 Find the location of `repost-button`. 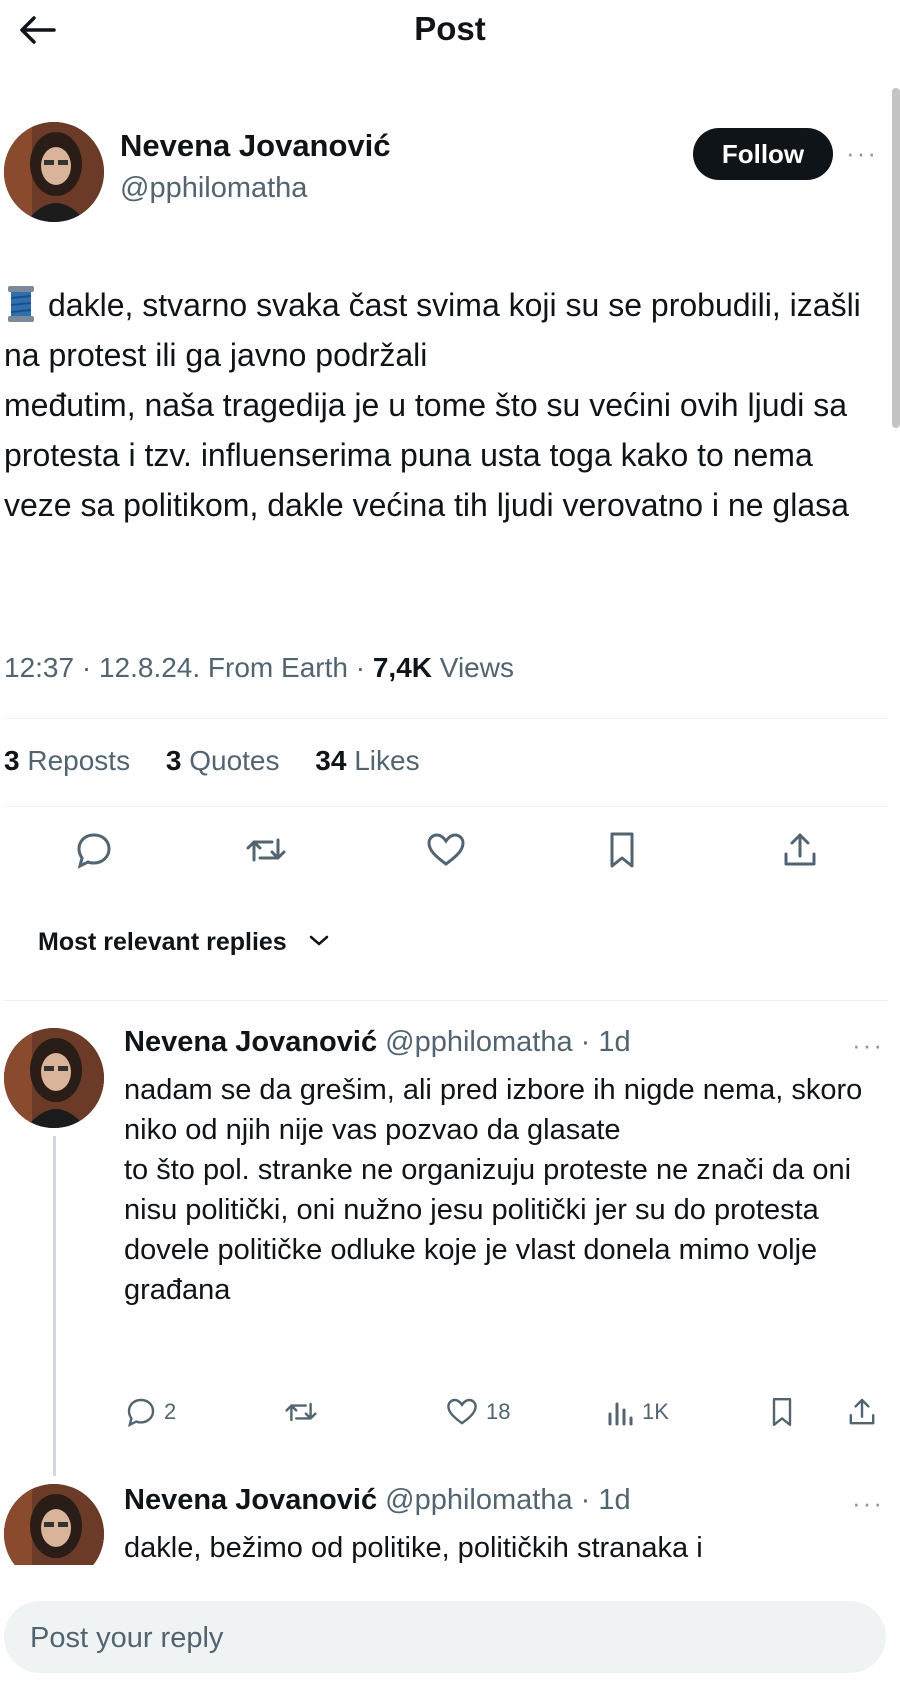

repost-button is located at coordinates (266, 850).